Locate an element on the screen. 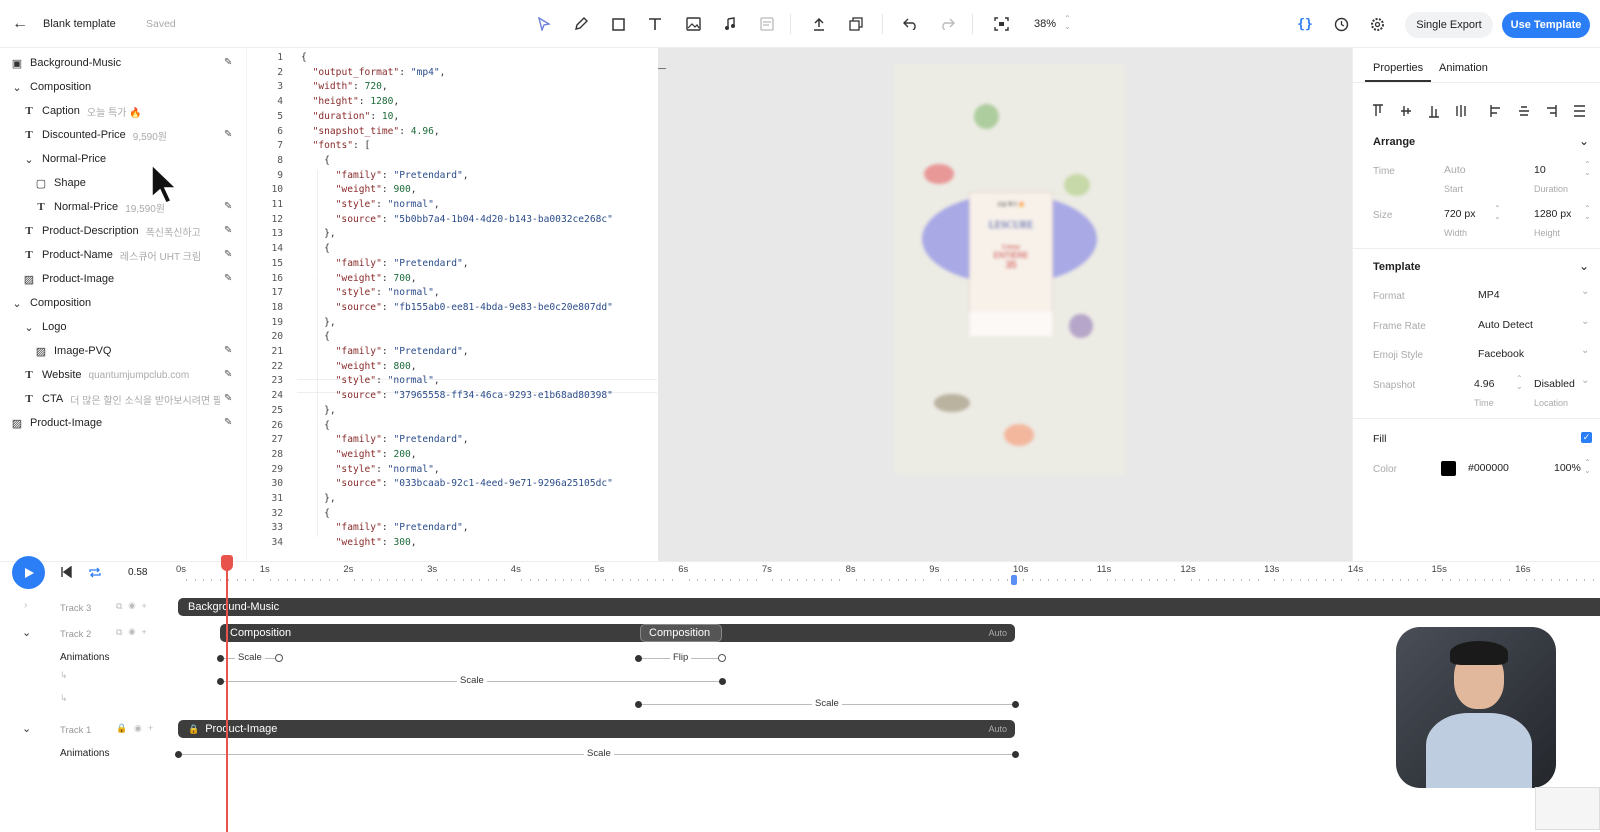  code-line: "fonts": [ is located at coordinates (336, 145).